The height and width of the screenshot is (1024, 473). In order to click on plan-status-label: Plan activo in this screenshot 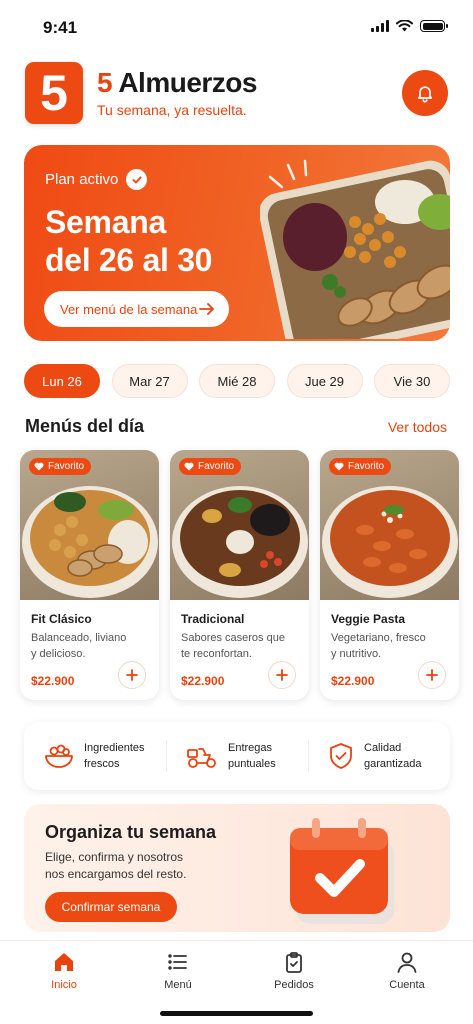, I will do `click(82, 179)`.